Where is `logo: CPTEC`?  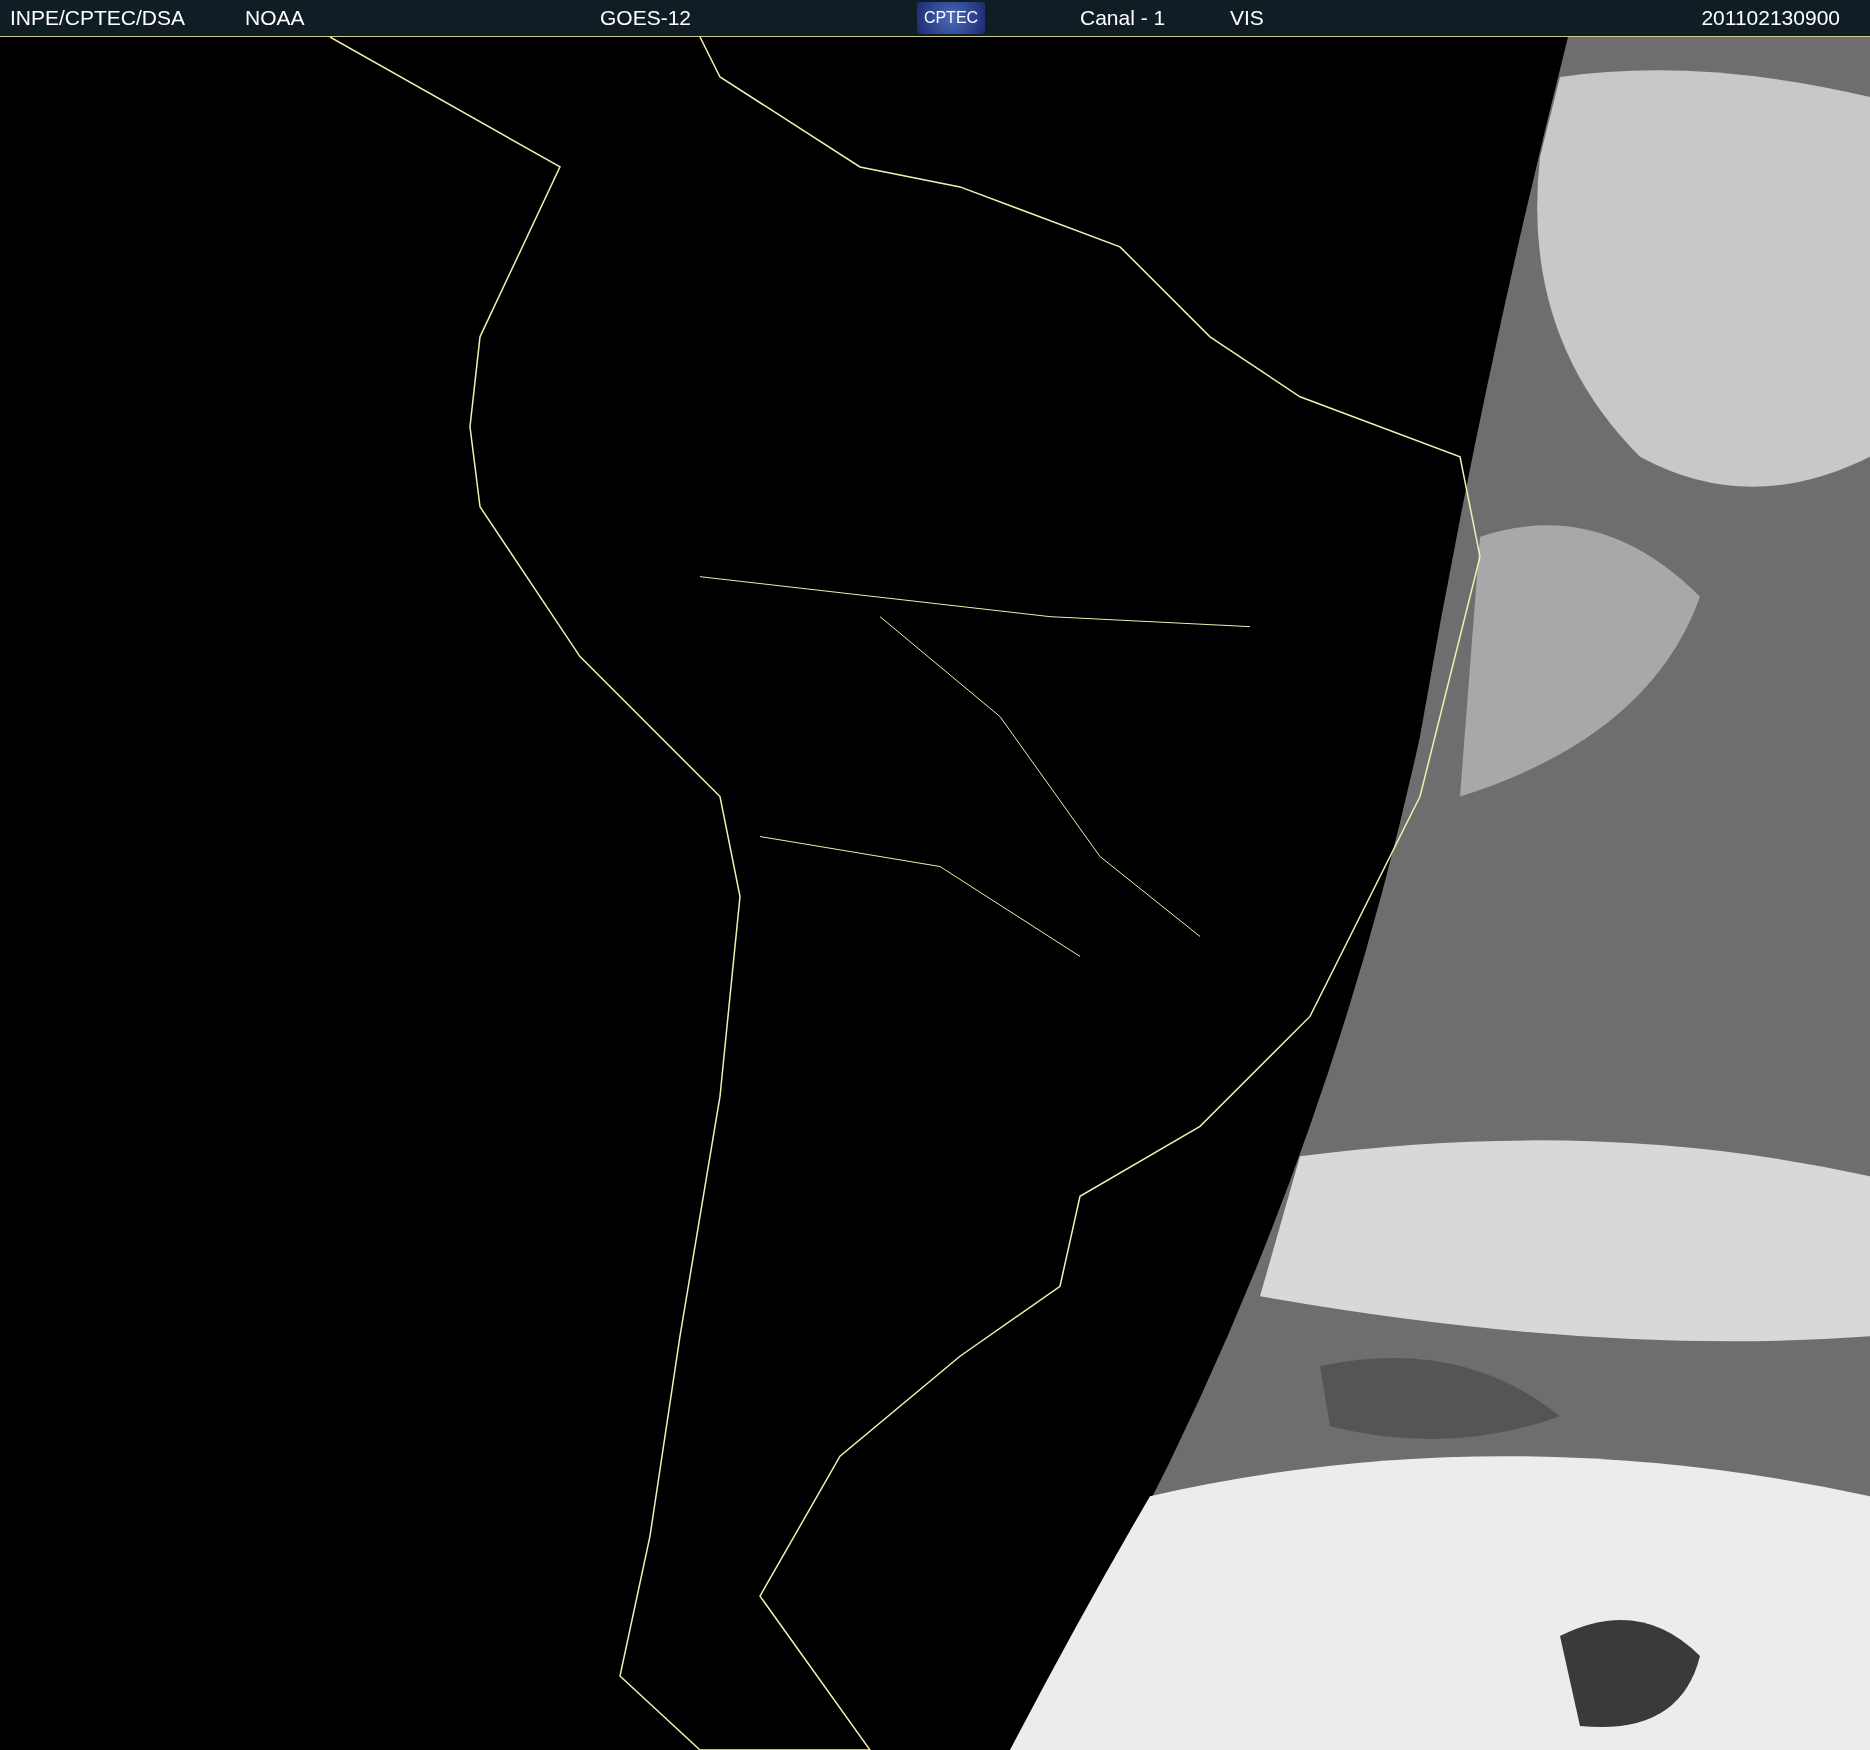 logo: CPTEC is located at coordinates (951, 18).